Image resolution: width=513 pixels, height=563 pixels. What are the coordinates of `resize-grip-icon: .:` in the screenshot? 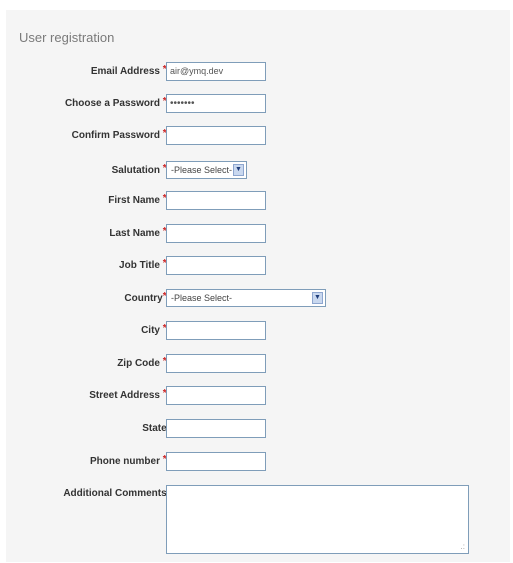 It's located at (463, 546).